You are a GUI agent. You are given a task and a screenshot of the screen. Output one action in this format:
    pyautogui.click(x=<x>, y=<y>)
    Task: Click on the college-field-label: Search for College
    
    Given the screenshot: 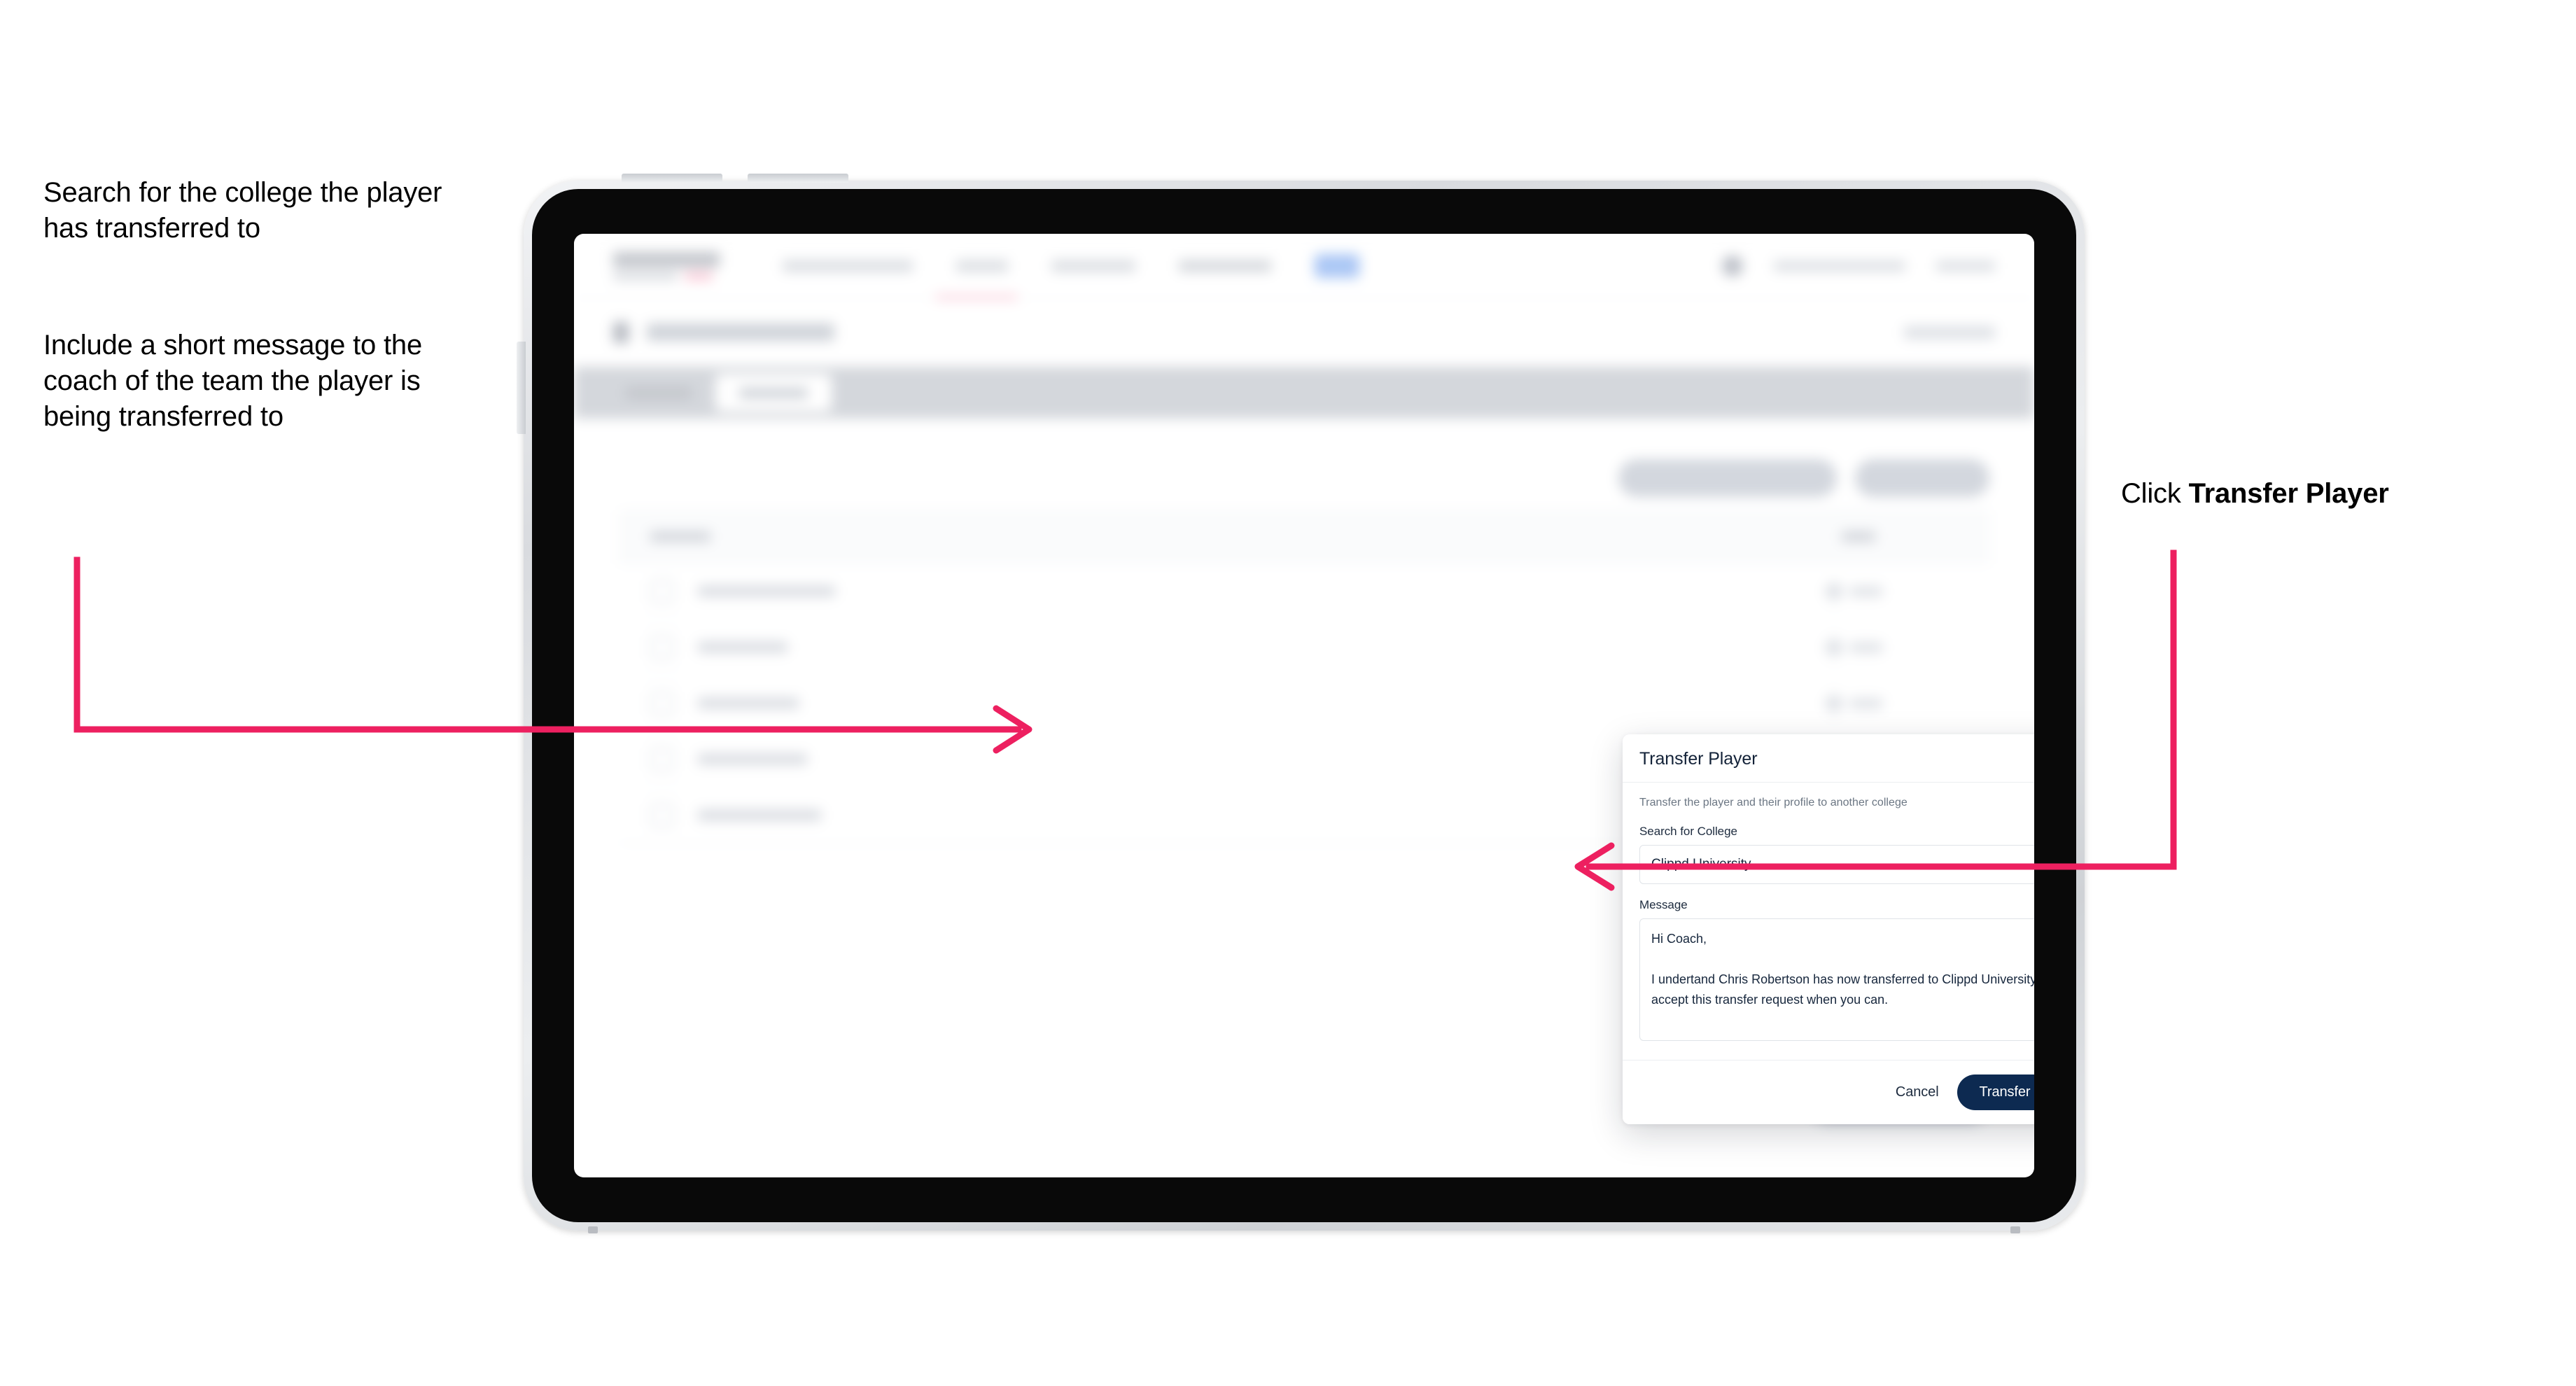 What is the action you would take?
    pyautogui.click(x=1688, y=831)
    